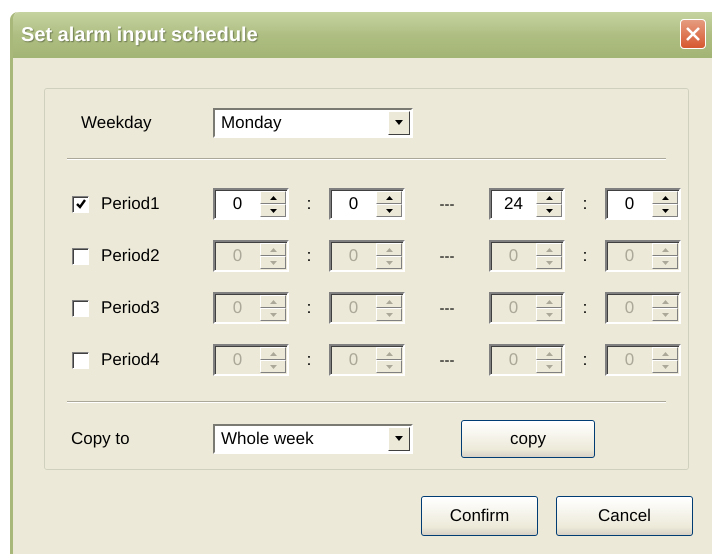 The height and width of the screenshot is (554, 712). What do you see at coordinates (139, 35) in the screenshot?
I see `window-title: Set alarm input schedule` at bounding box center [139, 35].